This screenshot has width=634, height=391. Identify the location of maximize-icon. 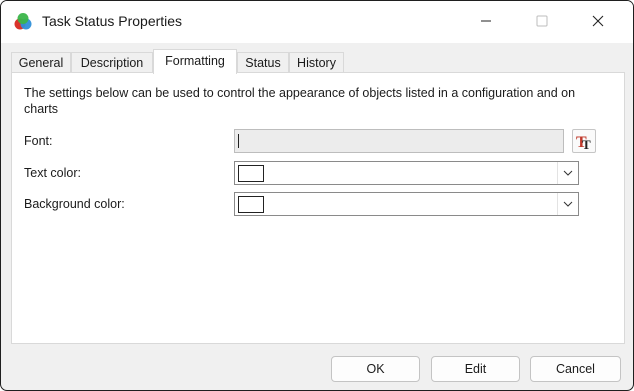
(542, 22).